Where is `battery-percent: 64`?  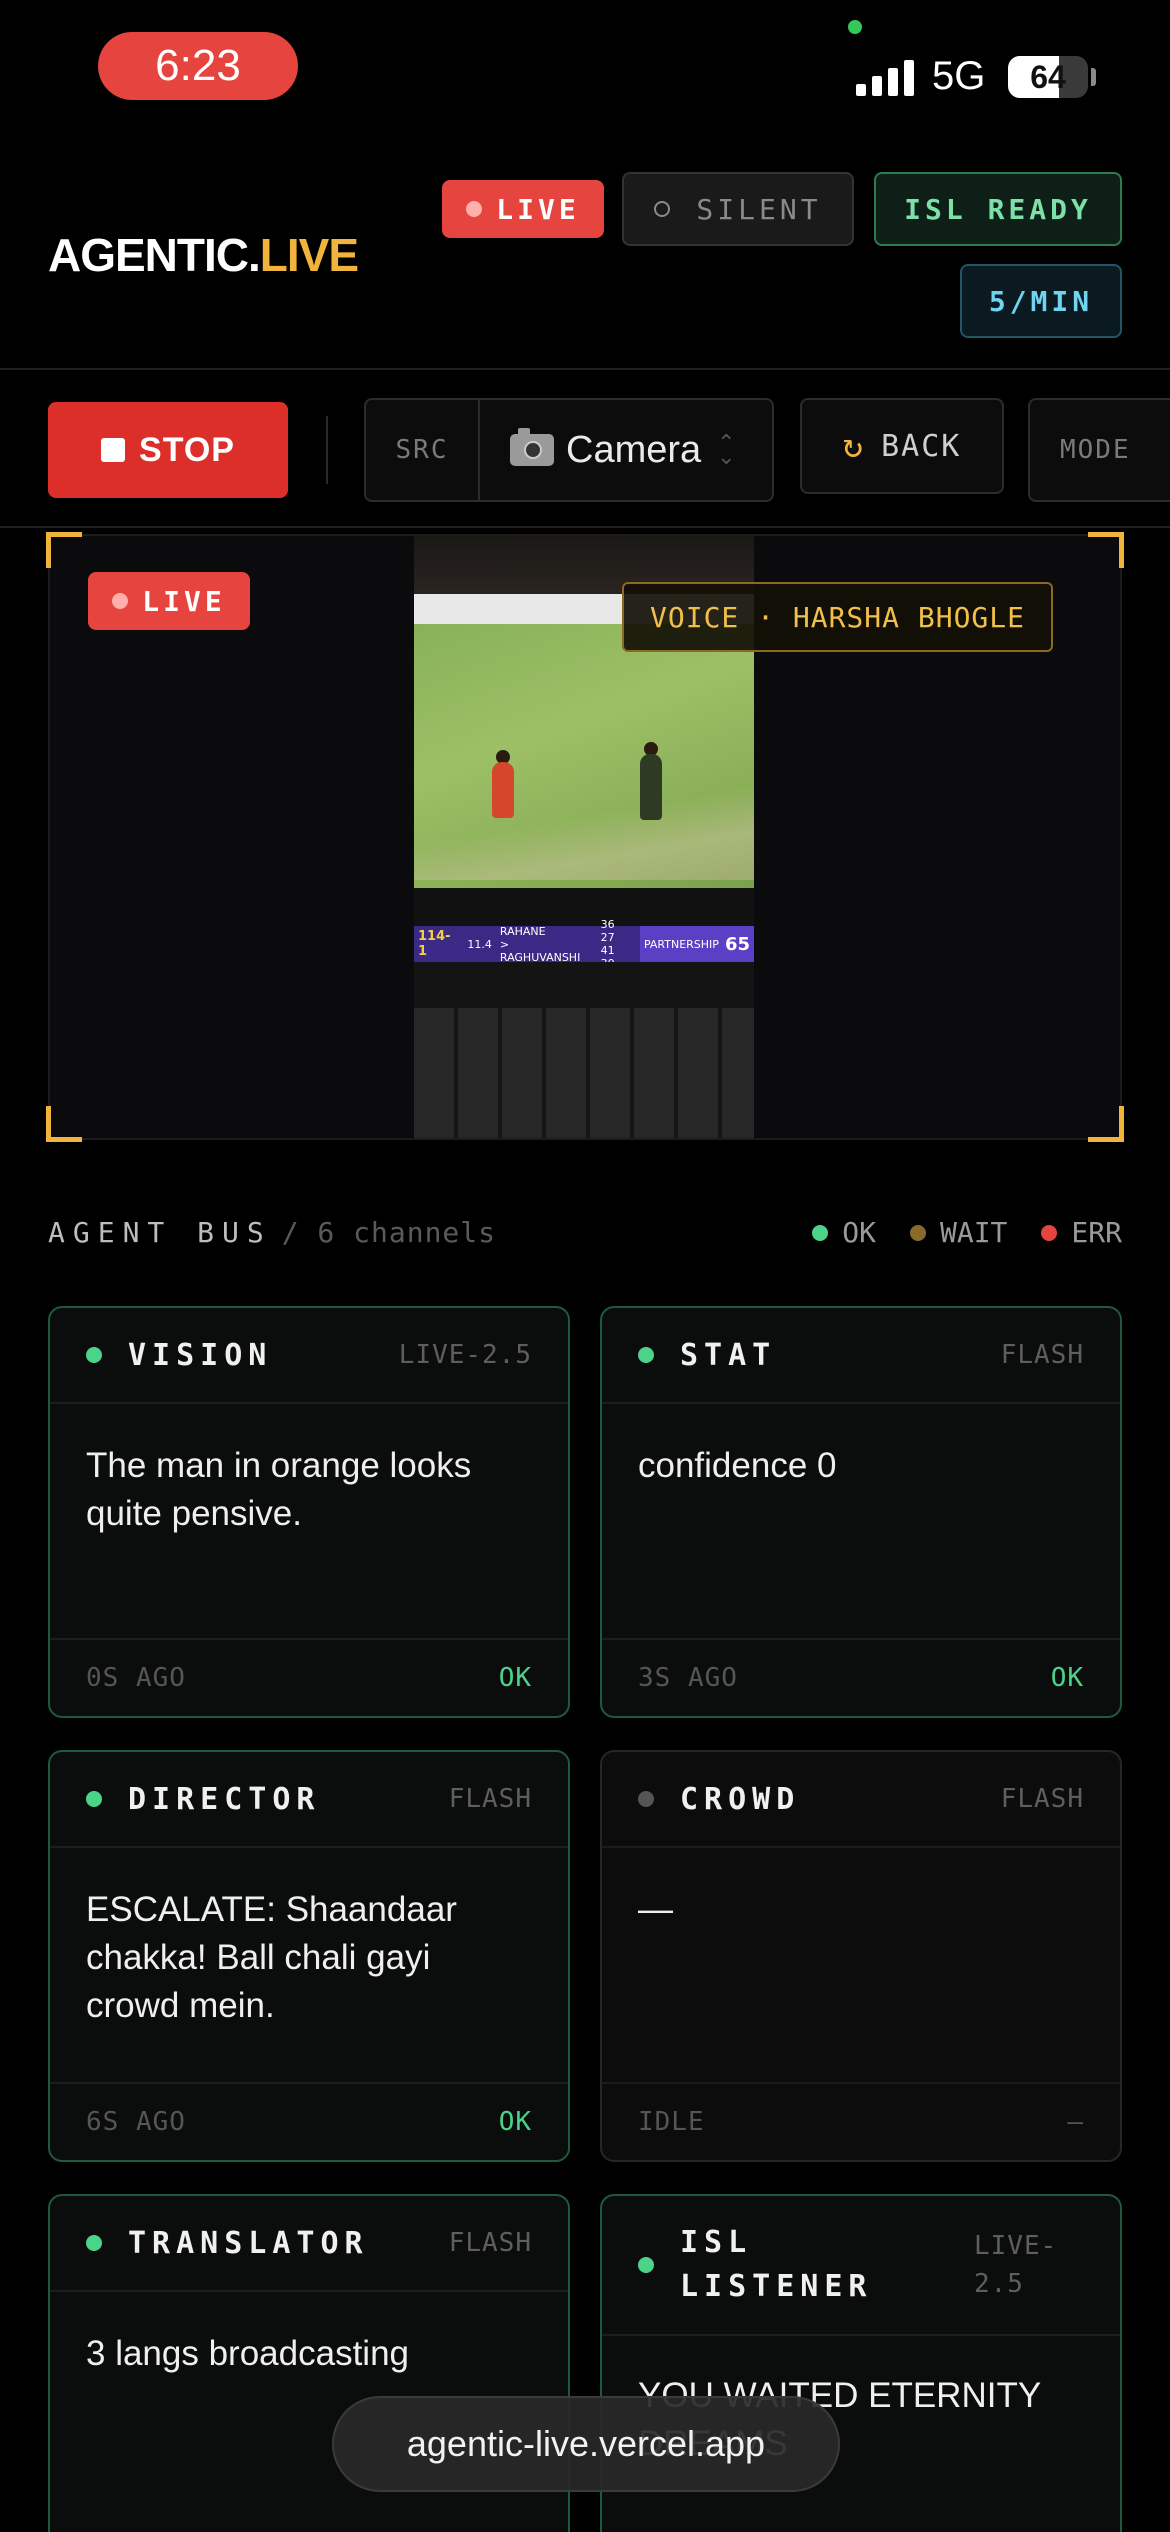
battery-percent: 64 is located at coordinates (1048, 77).